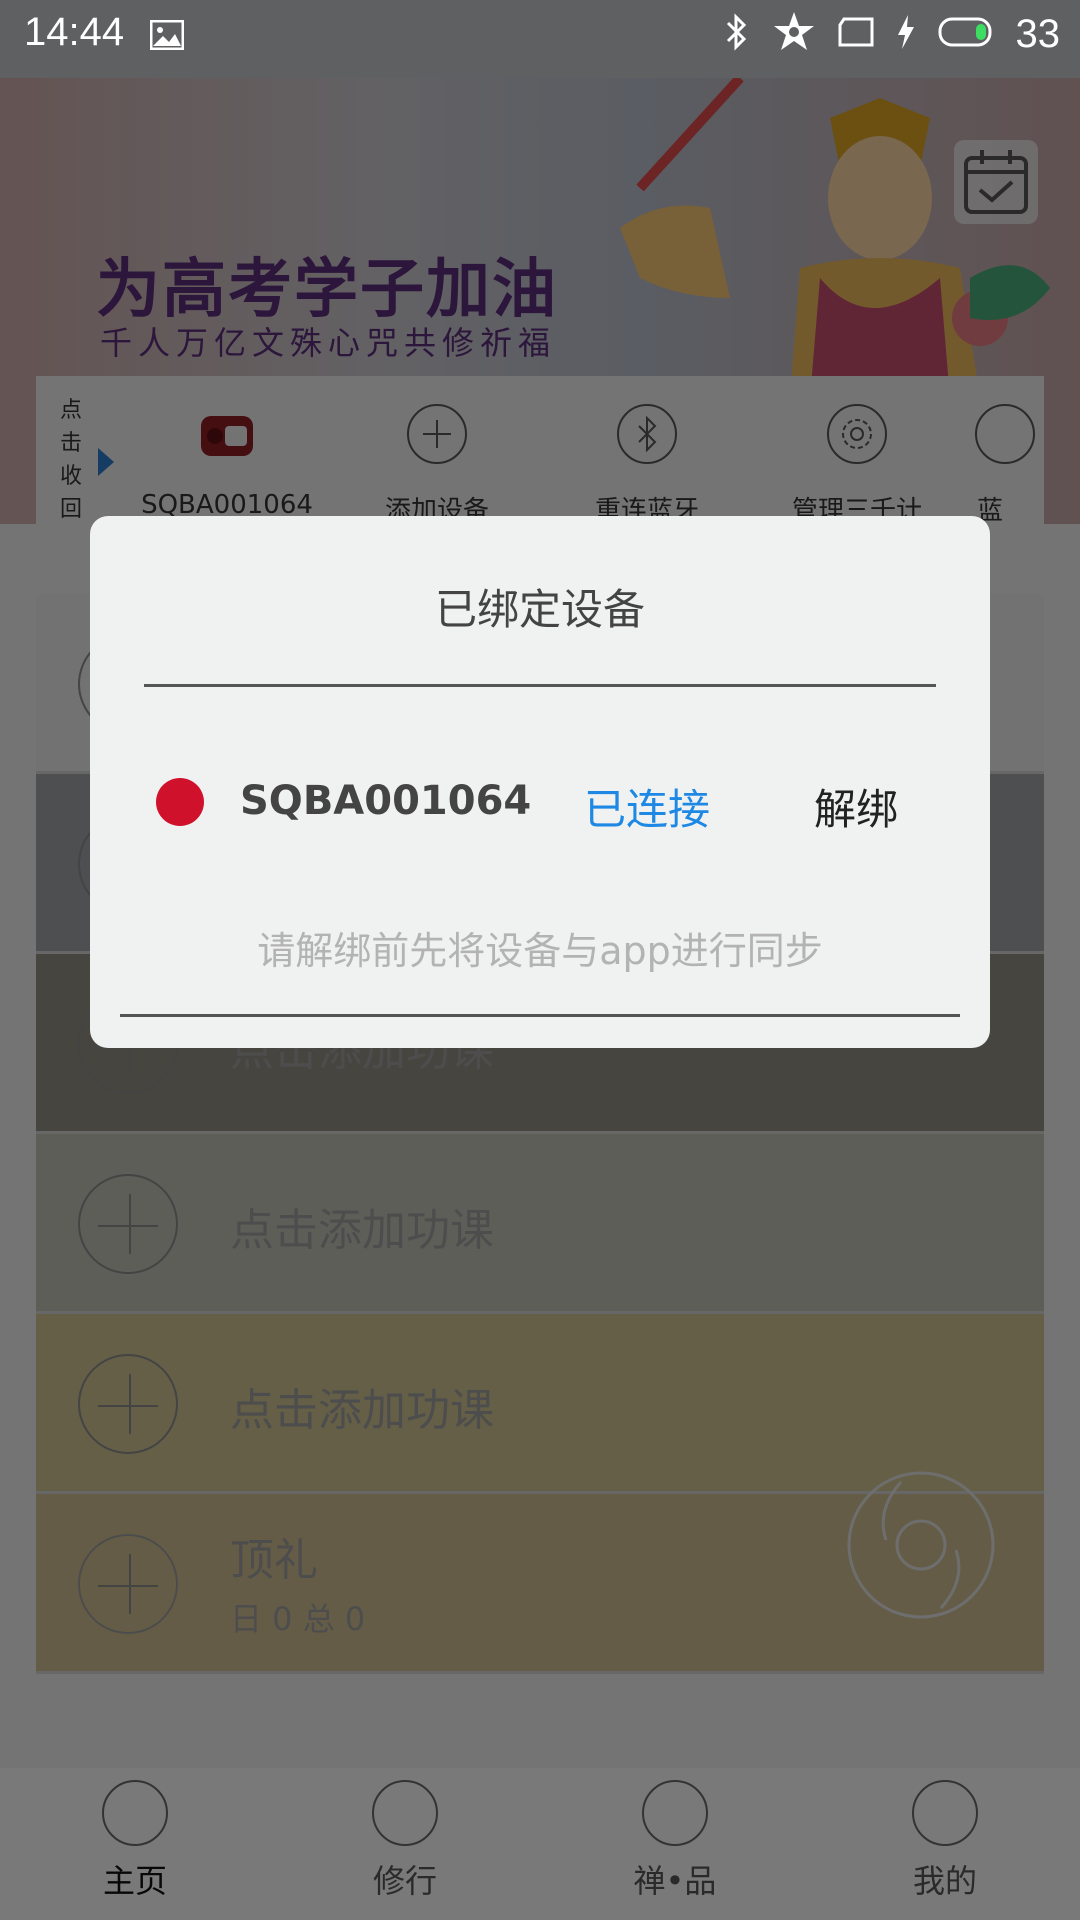  Describe the element at coordinates (386, 801) in the screenshot. I see `device-name: SQBA001064` at that location.